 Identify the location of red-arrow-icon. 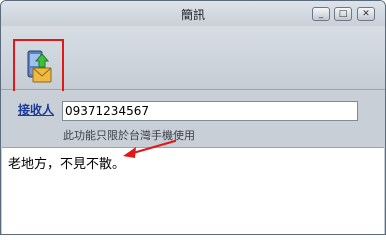
(150, 148).